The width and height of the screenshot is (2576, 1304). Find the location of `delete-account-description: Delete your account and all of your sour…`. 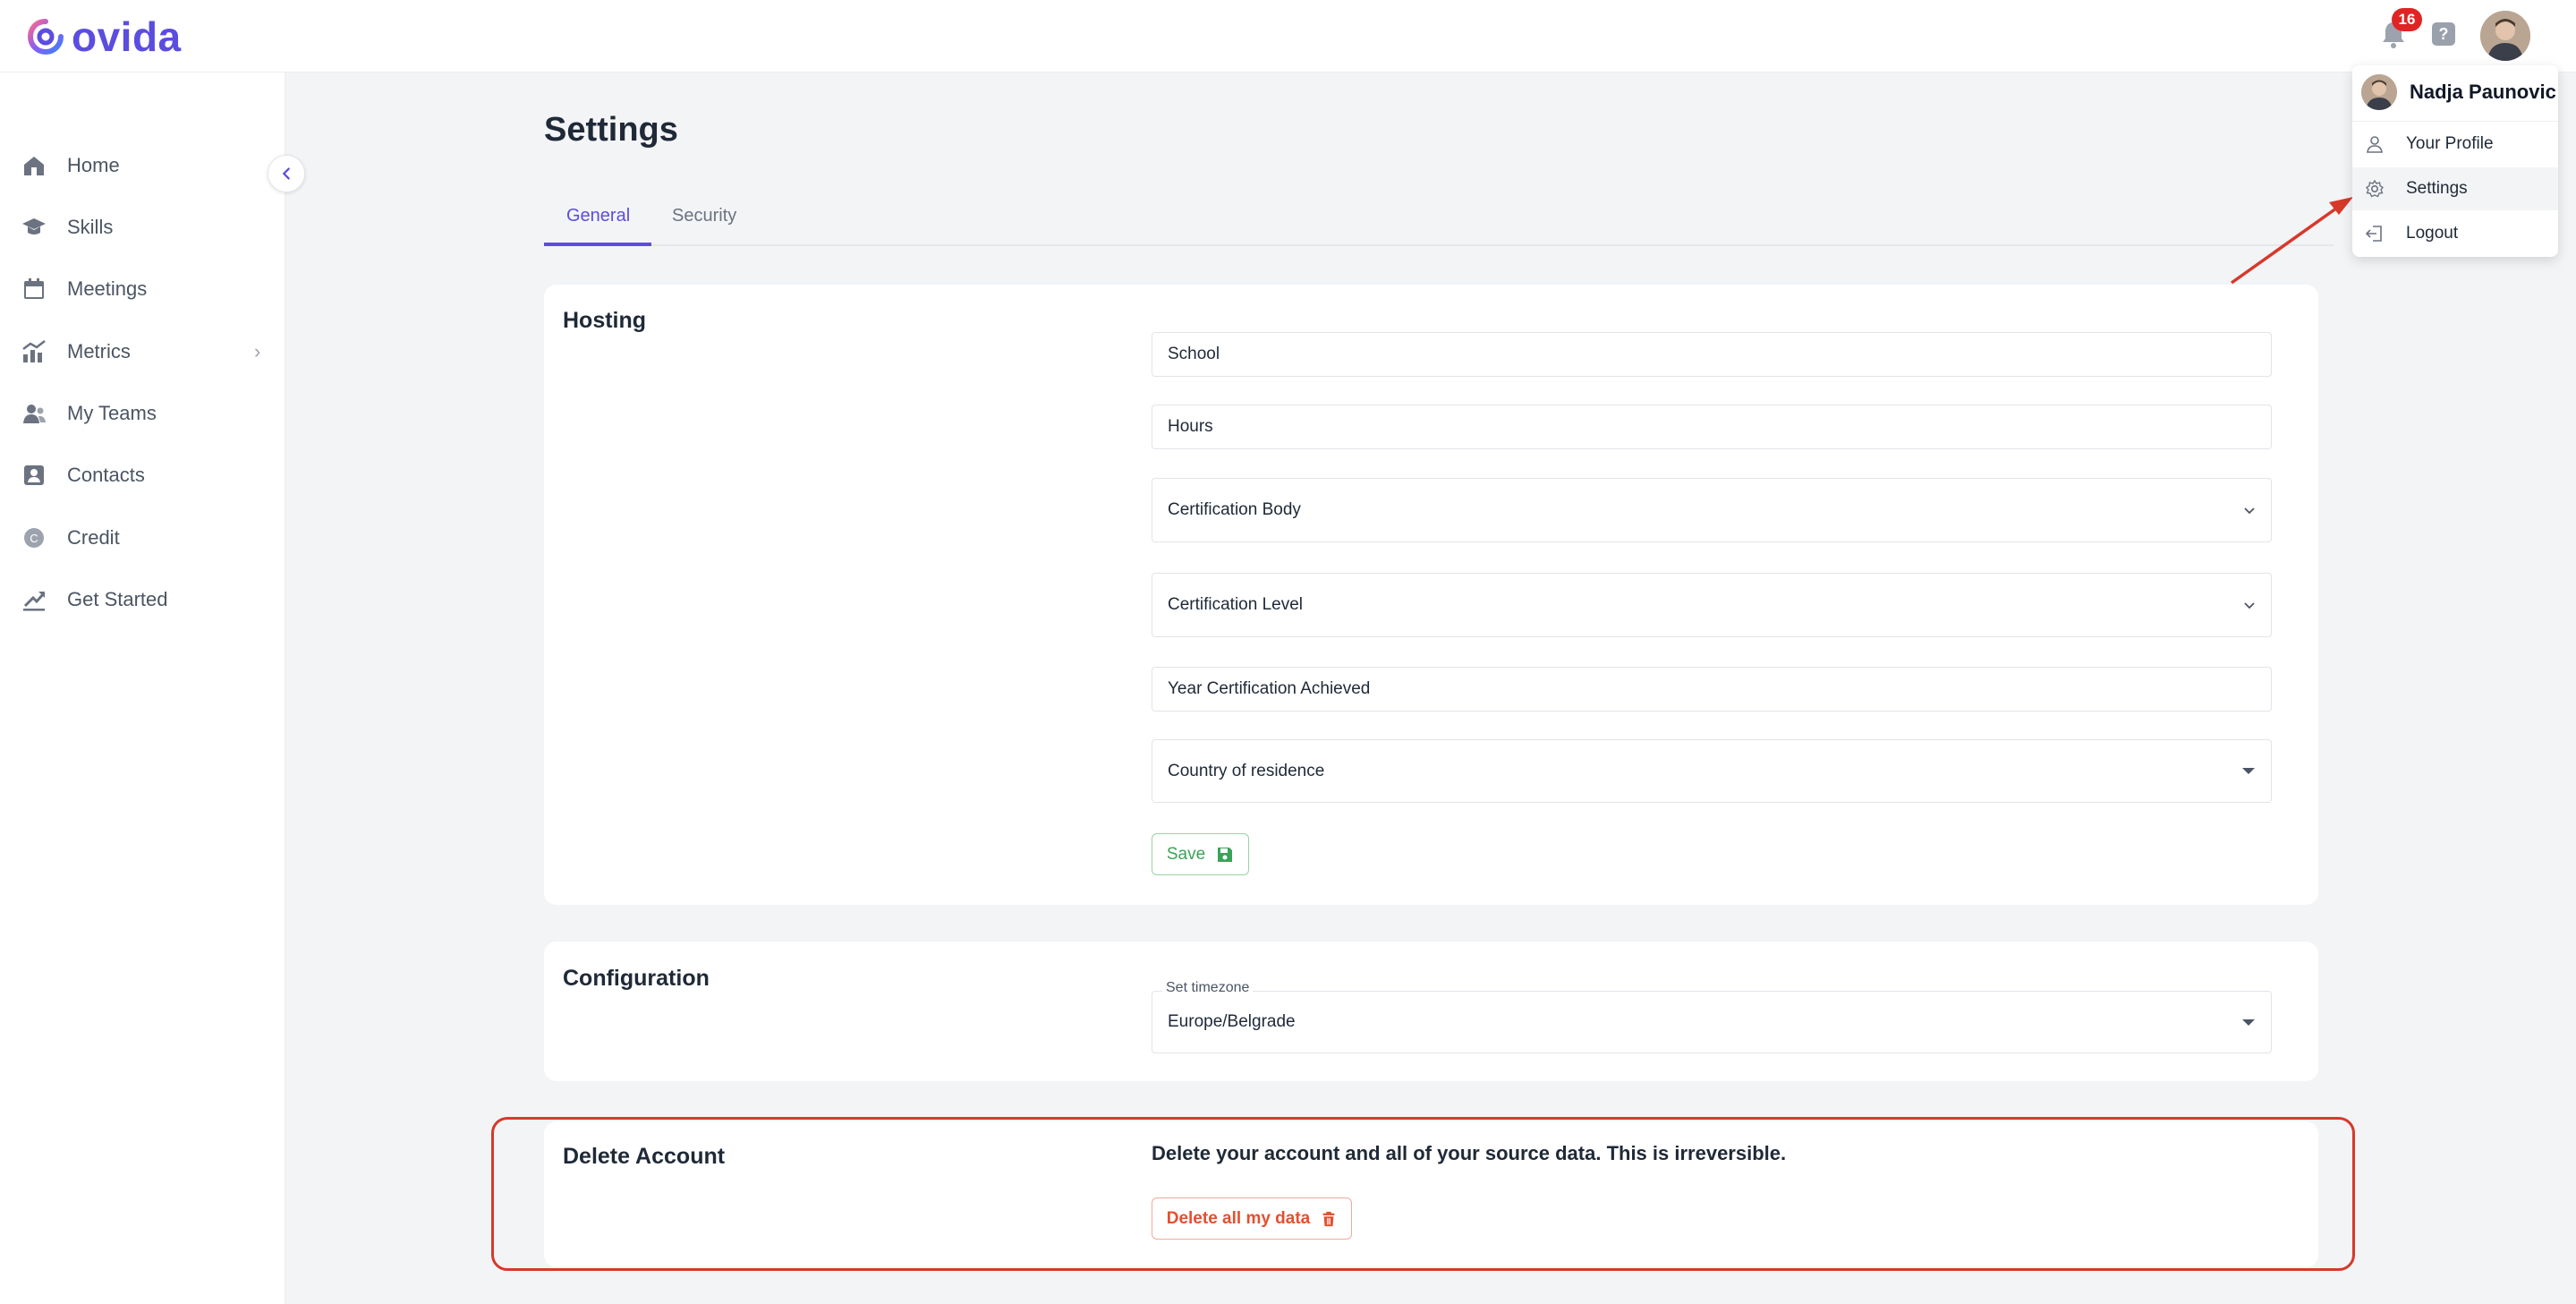

delete-account-description: Delete your account and all of your sour… is located at coordinates (1469, 1153).